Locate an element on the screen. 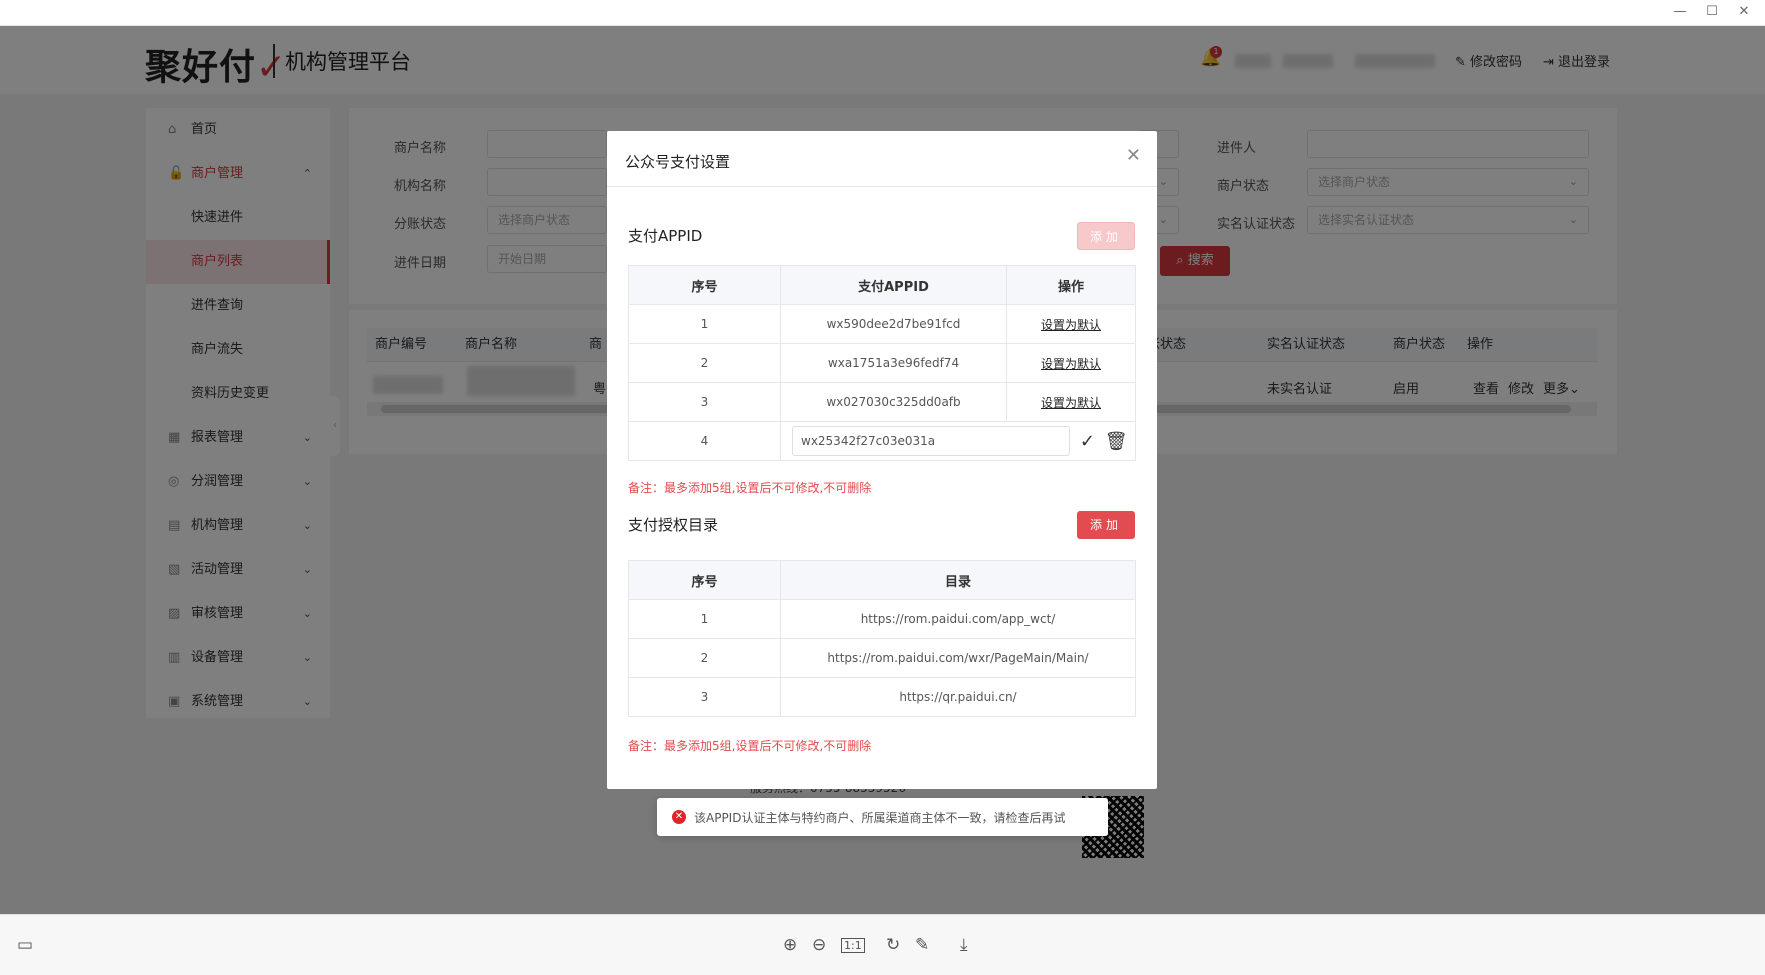 This screenshot has width=1765, height=975. zoom-out-icon: ⊖ is located at coordinates (819, 945).